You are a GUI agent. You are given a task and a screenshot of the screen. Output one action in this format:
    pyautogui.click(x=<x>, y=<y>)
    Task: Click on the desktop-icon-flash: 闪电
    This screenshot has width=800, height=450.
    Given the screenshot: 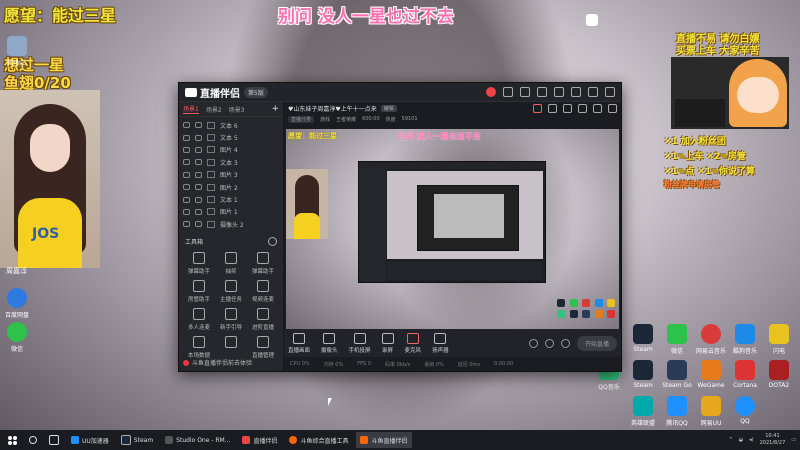 What is the action you would take?
    pyautogui.click(x=779, y=339)
    